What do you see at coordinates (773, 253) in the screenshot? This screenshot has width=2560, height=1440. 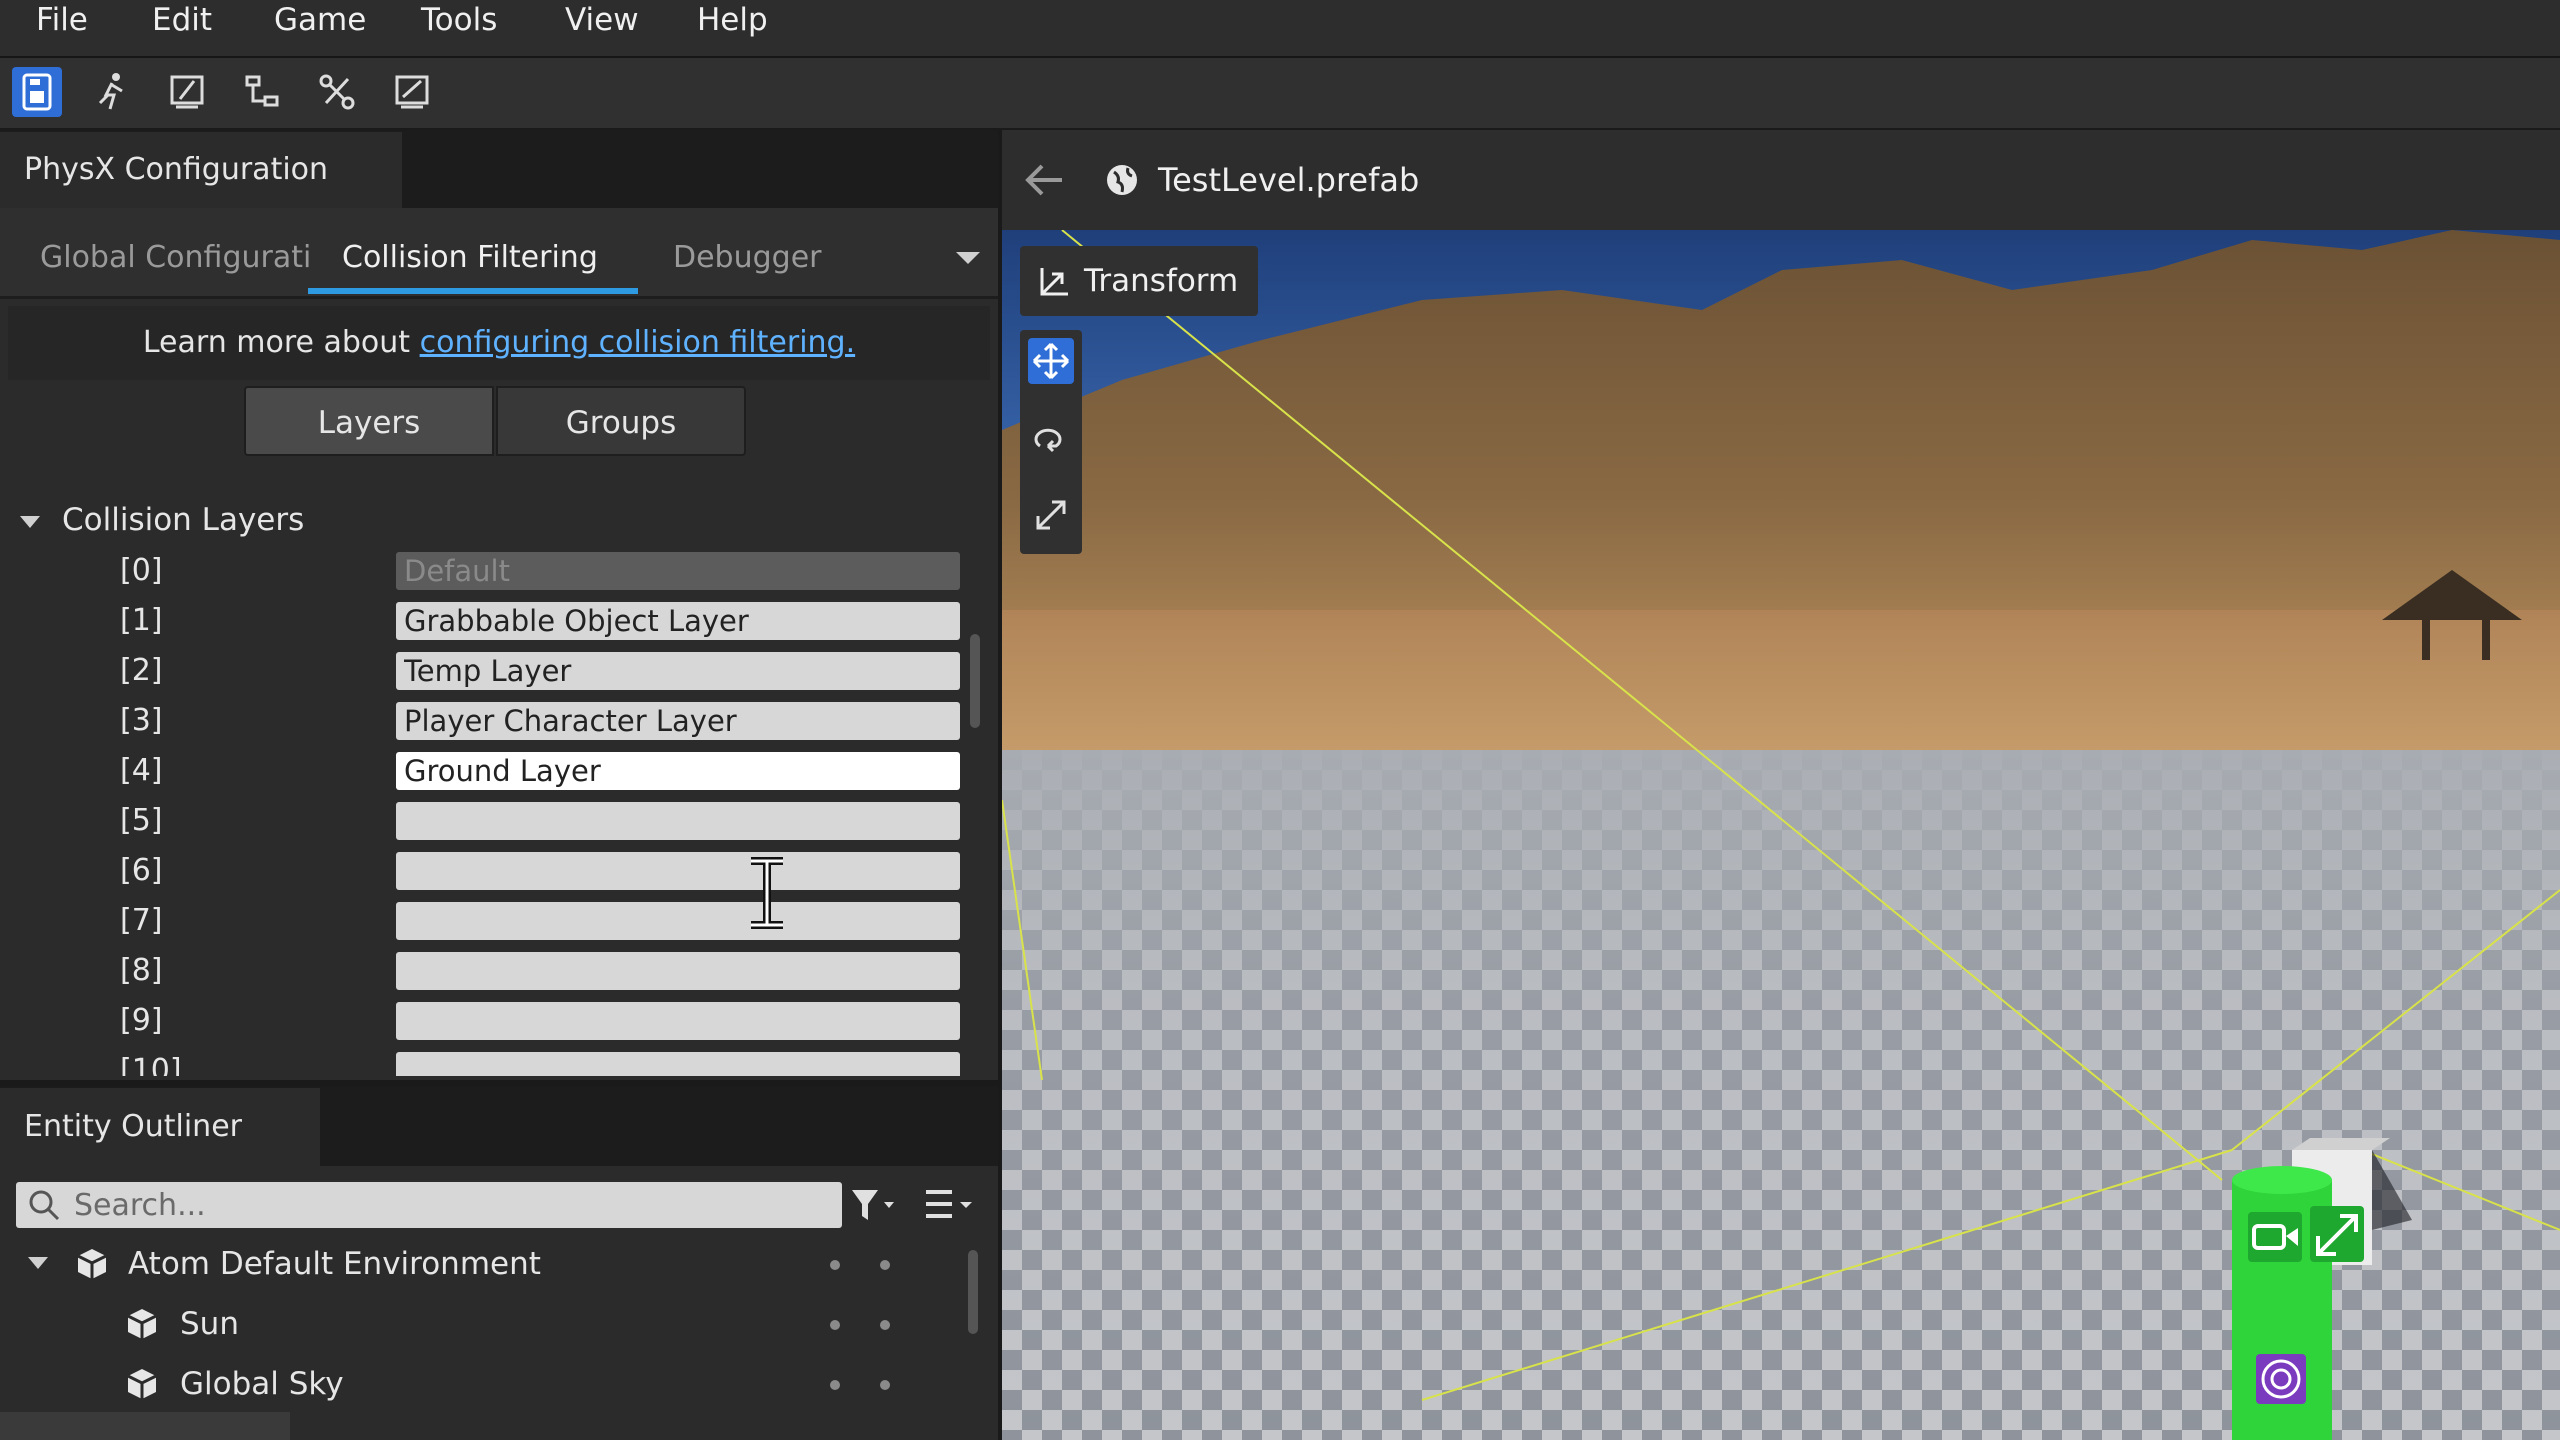 I see `tab-debugger: Debugger` at bounding box center [773, 253].